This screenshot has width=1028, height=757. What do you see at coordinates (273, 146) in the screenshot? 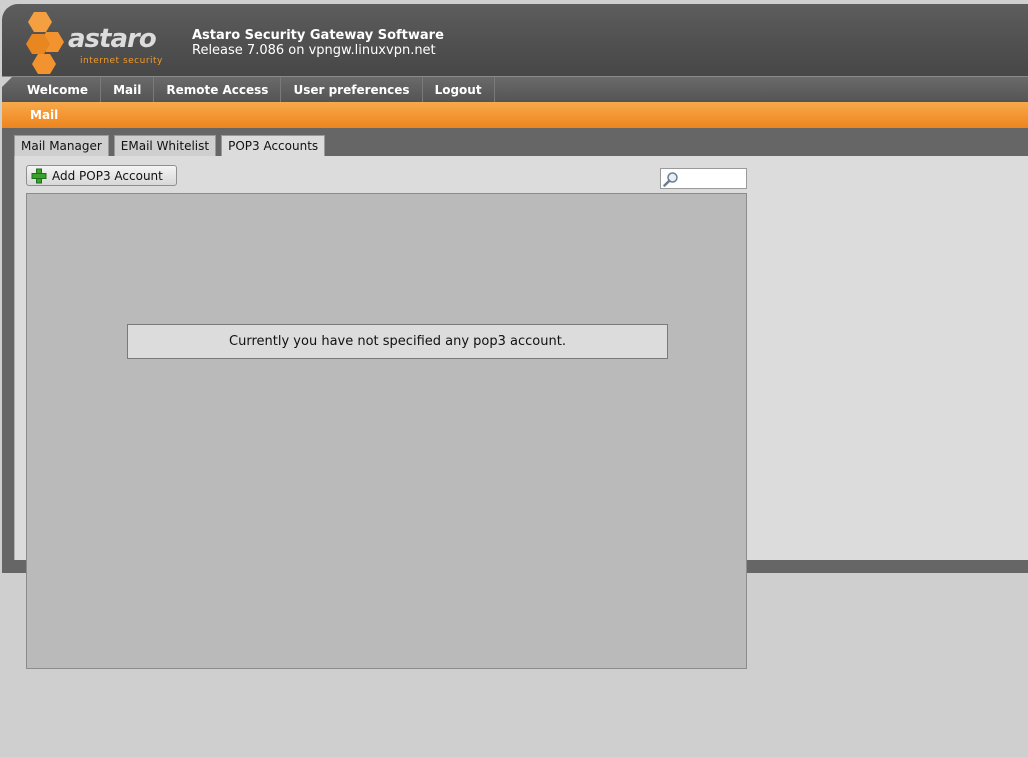
I see `tab-pop3-accounts: POP3 Accounts` at bounding box center [273, 146].